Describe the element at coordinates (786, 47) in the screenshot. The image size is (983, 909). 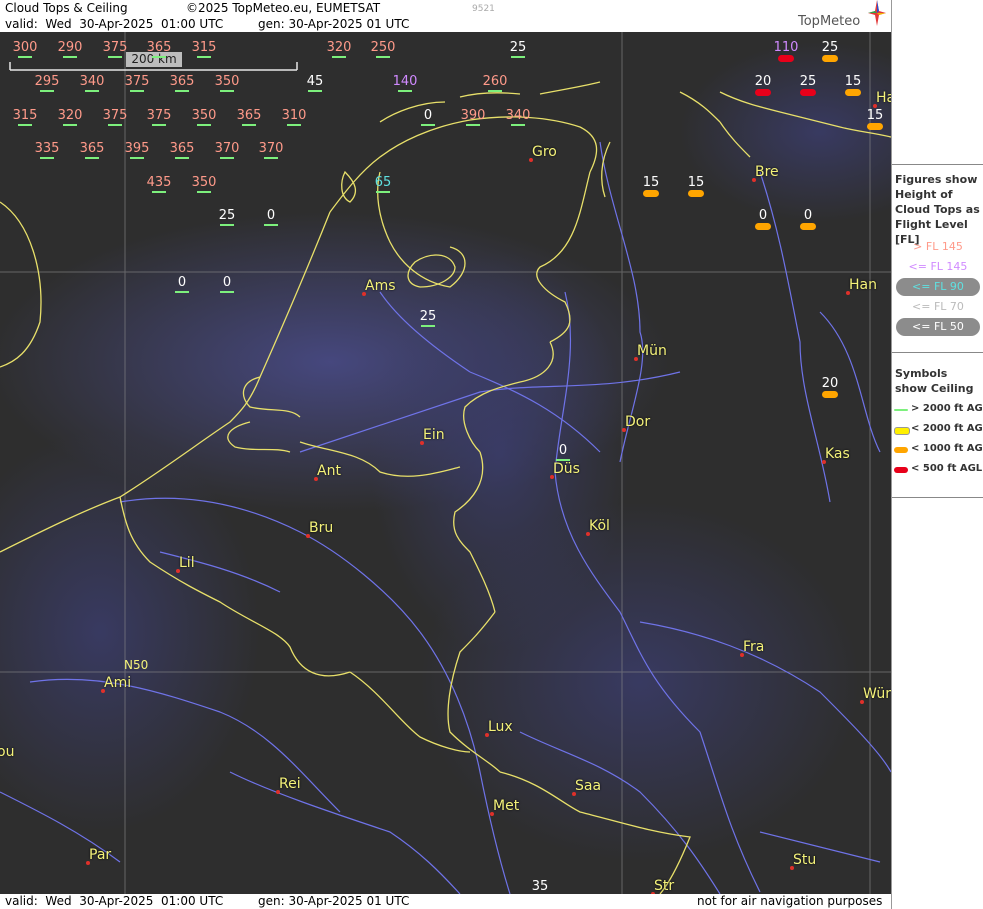
I see `cloud-top-value: 110` at that location.